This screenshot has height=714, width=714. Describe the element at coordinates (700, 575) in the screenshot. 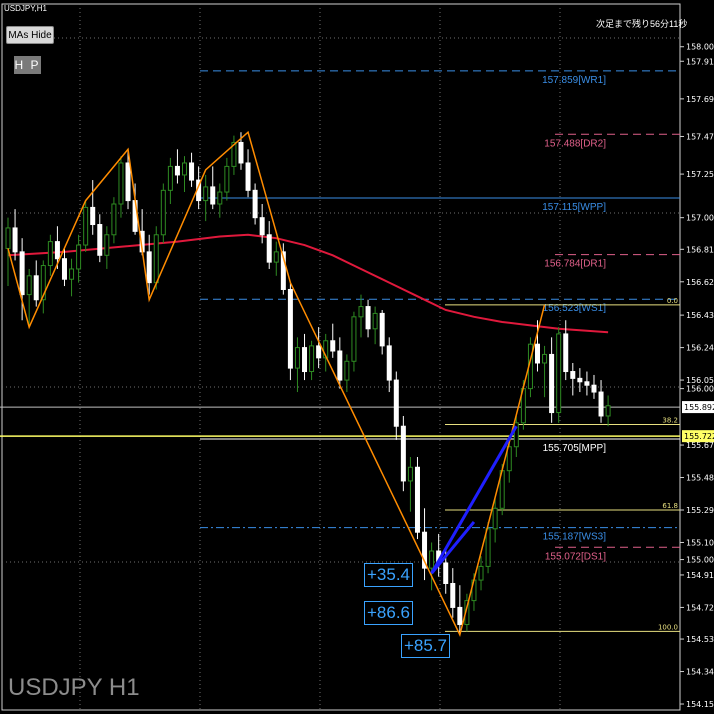

I see `y-tick-label: 154.910` at that location.